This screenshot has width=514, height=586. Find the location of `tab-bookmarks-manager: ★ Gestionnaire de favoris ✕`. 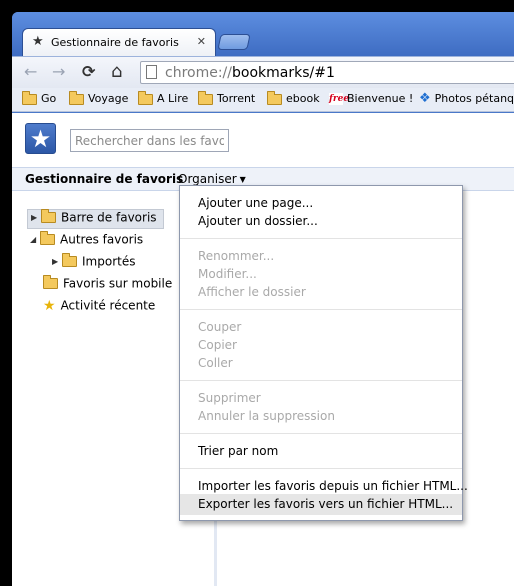

tab-bookmarks-manager: ★ Gestionnaire de favoris ✕ is located at coordinates (119, 42).